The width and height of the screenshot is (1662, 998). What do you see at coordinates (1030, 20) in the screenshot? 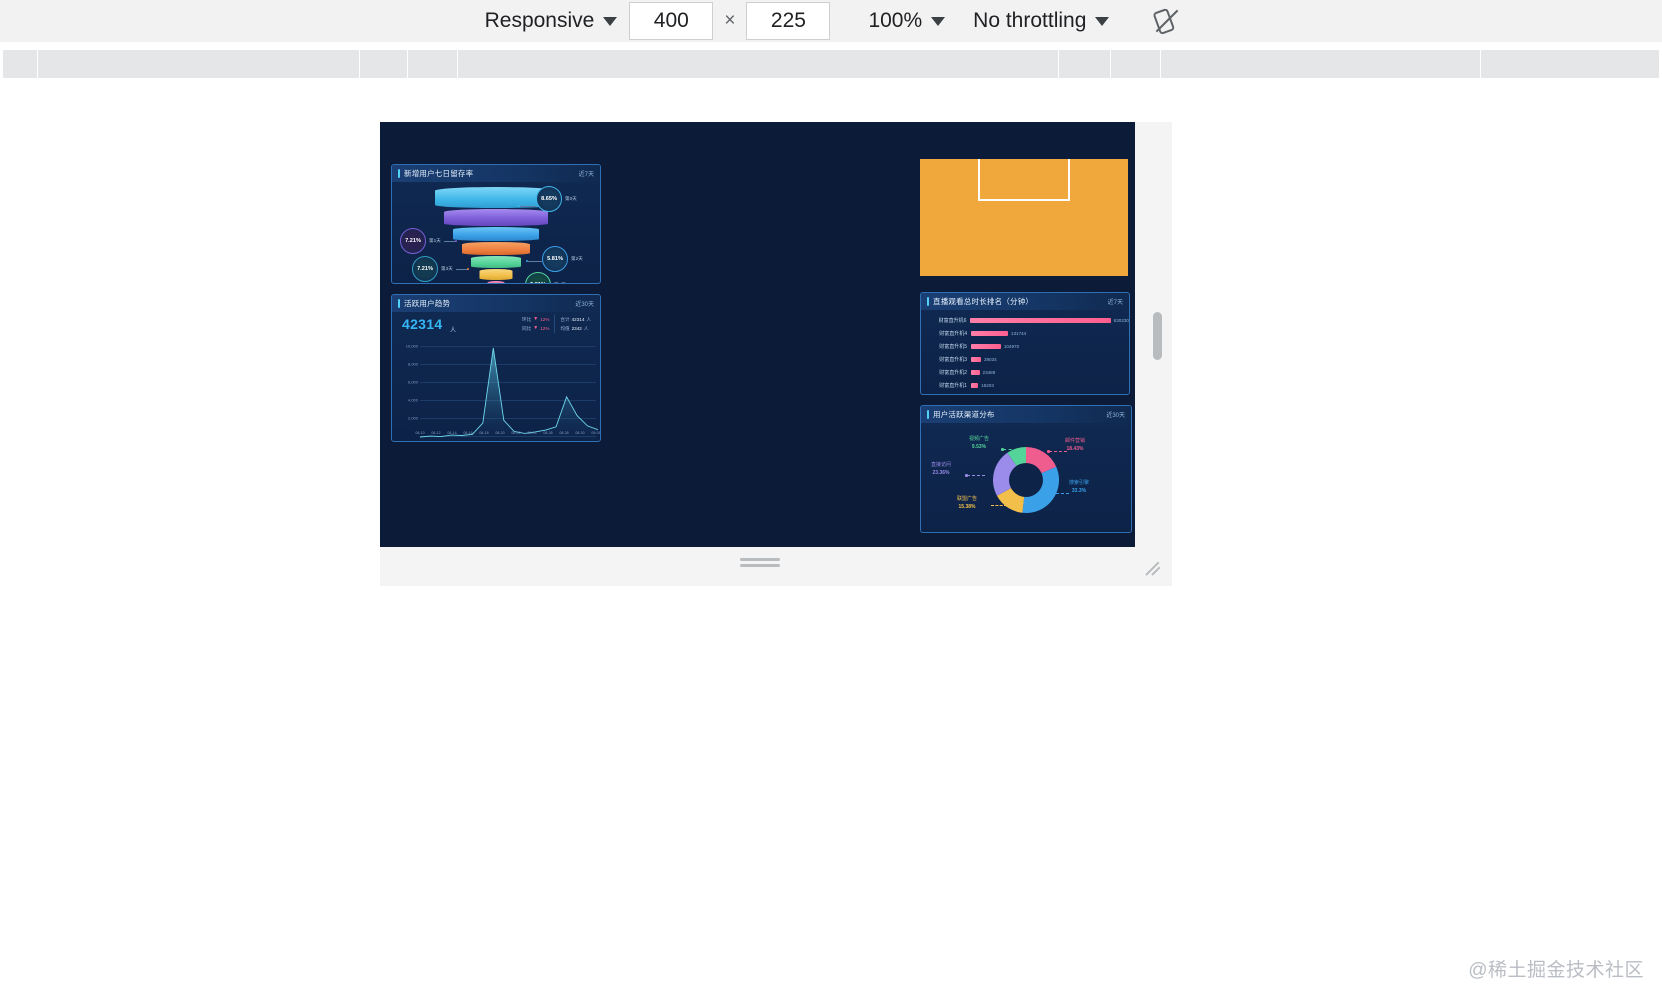
I see `throttling-label: No throttling` at bounding box center [1030, 20].